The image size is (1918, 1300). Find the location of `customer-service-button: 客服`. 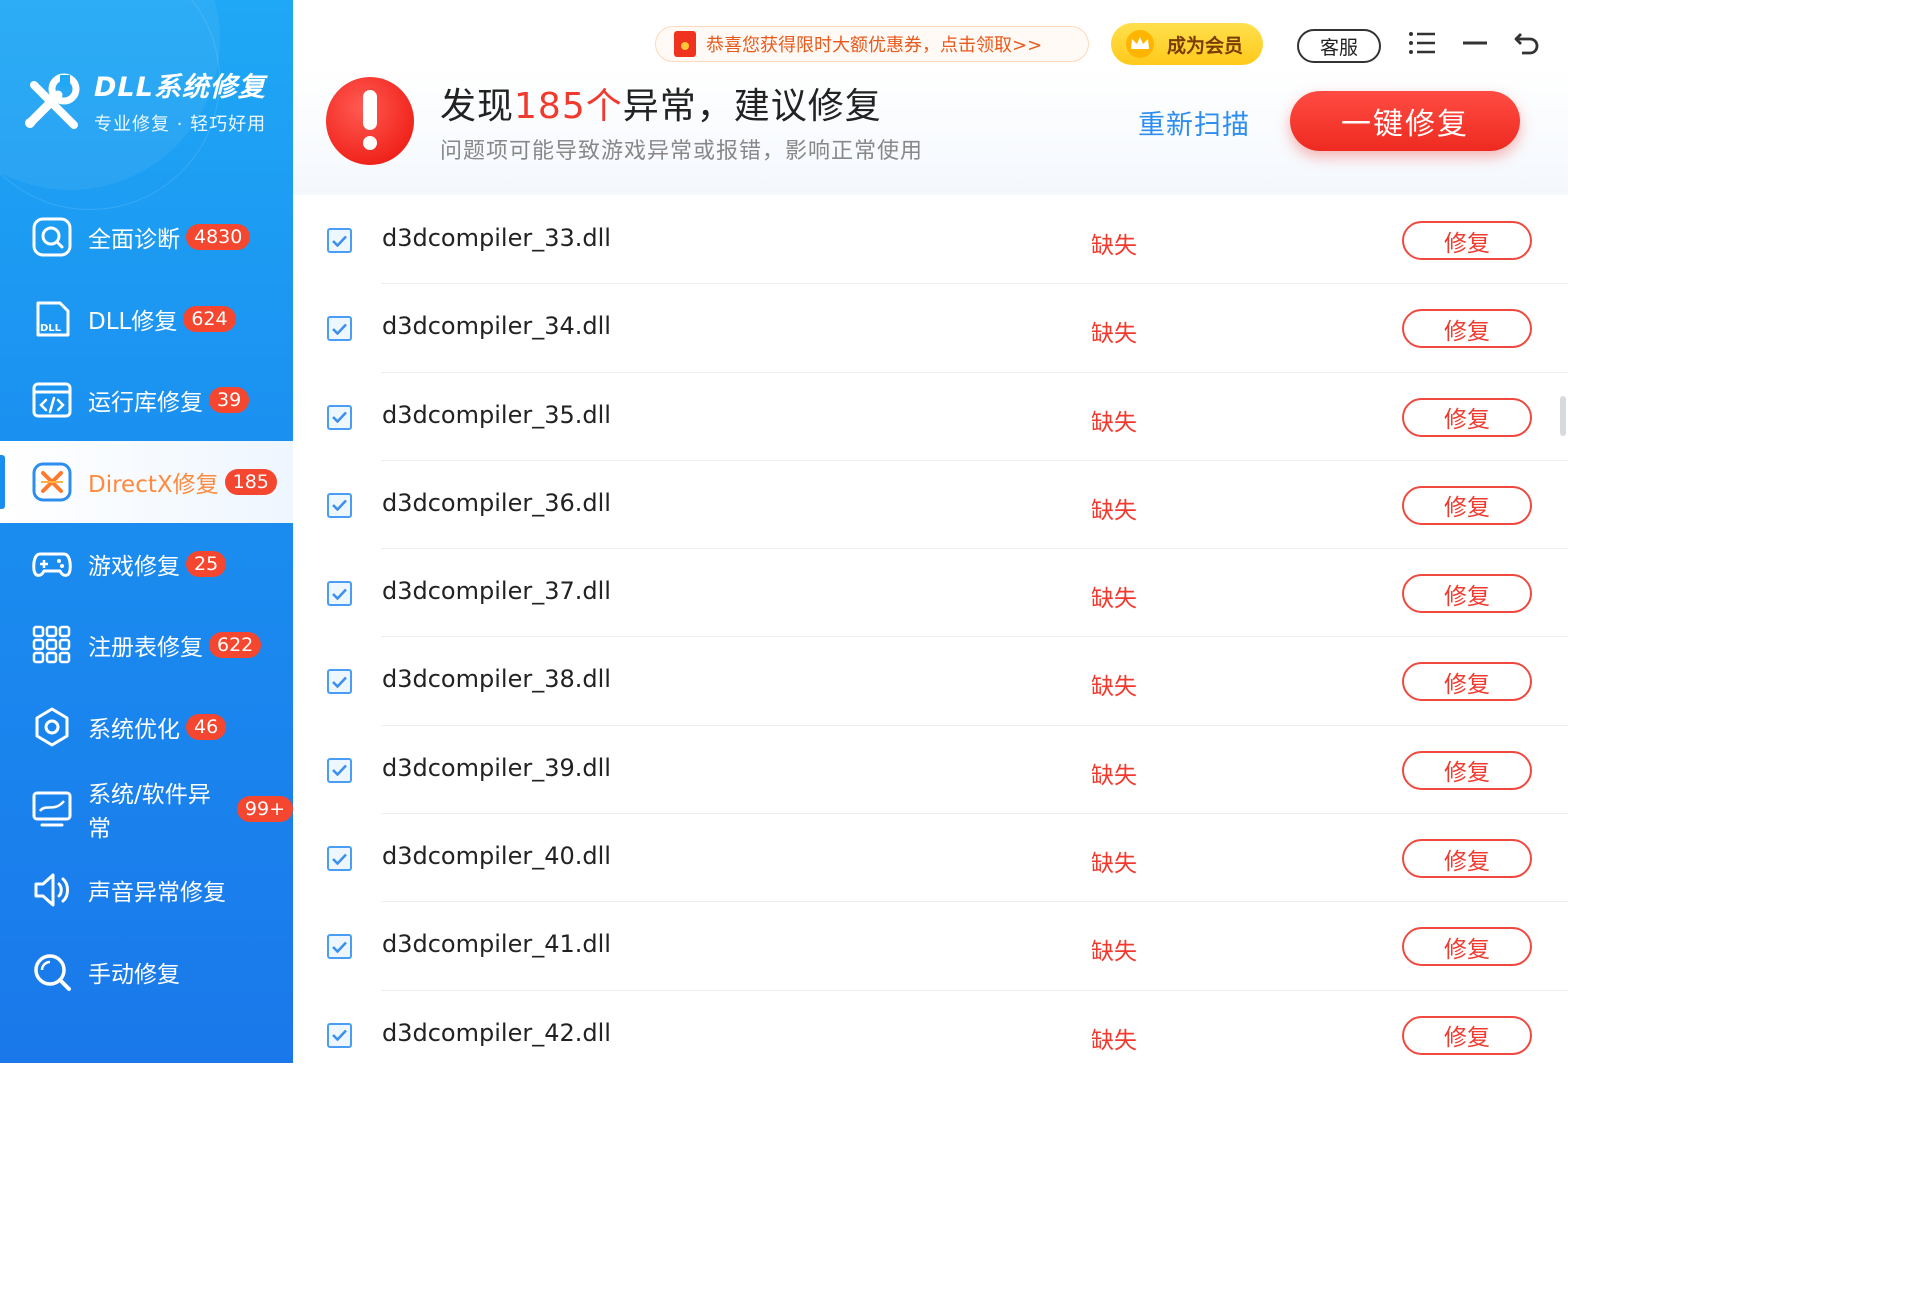

customer-service-button: 客服 is located at coordinates (1339, 46).